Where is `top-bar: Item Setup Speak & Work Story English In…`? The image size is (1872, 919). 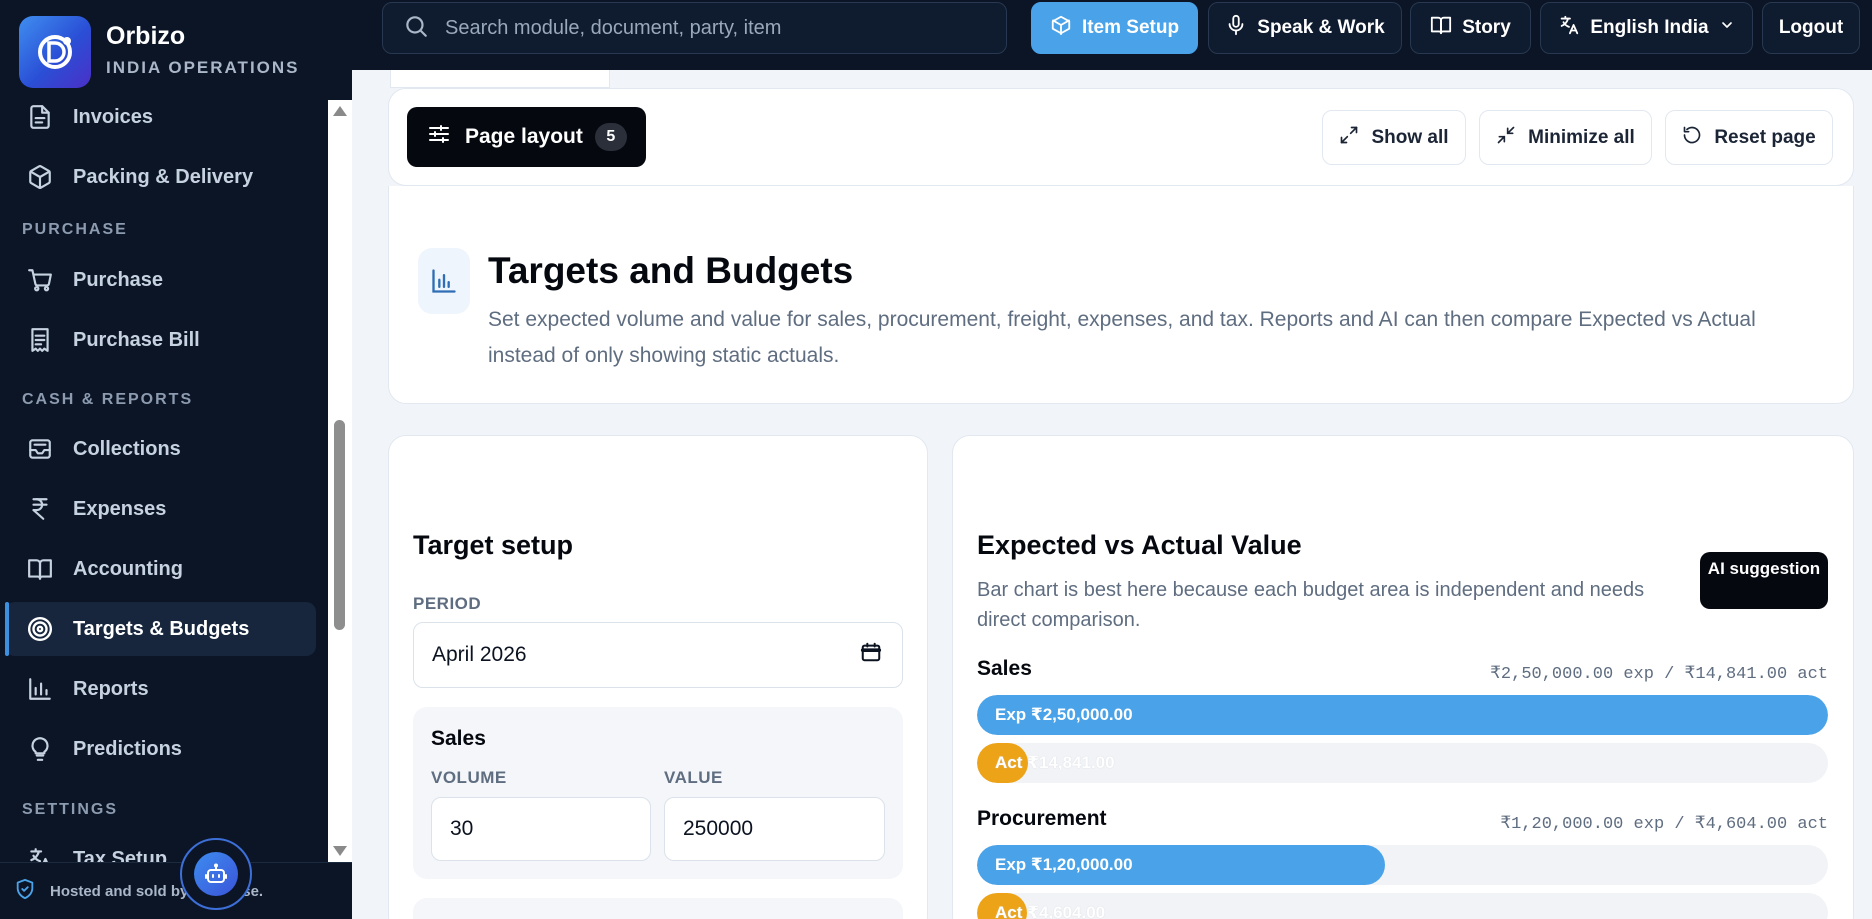 top-bar: Item Setup Speak & Work Story English In… is located at coordinates (1112, 35).